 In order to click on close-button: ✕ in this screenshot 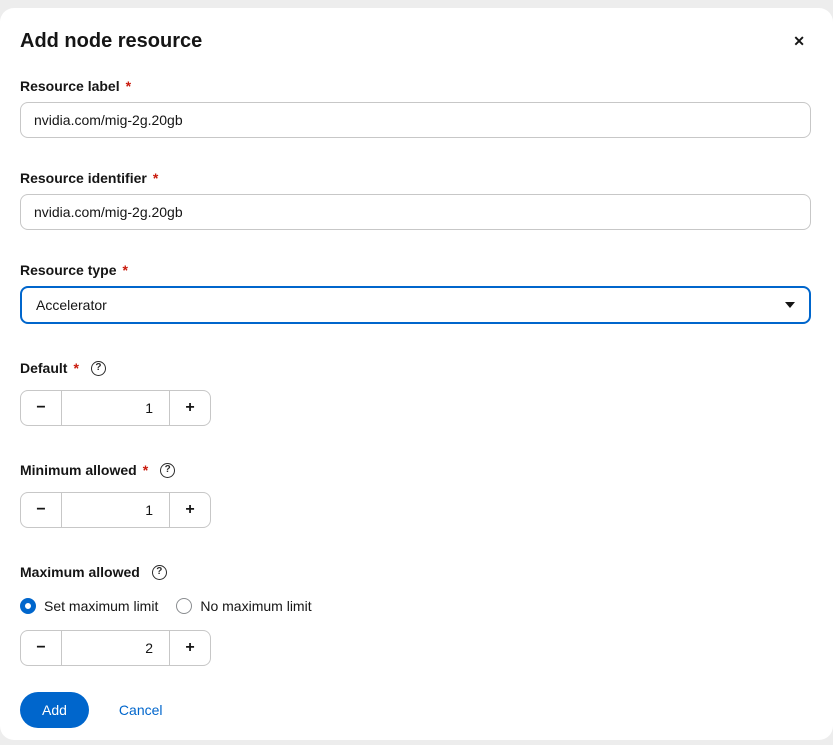, I will do `click(799, 41)`.